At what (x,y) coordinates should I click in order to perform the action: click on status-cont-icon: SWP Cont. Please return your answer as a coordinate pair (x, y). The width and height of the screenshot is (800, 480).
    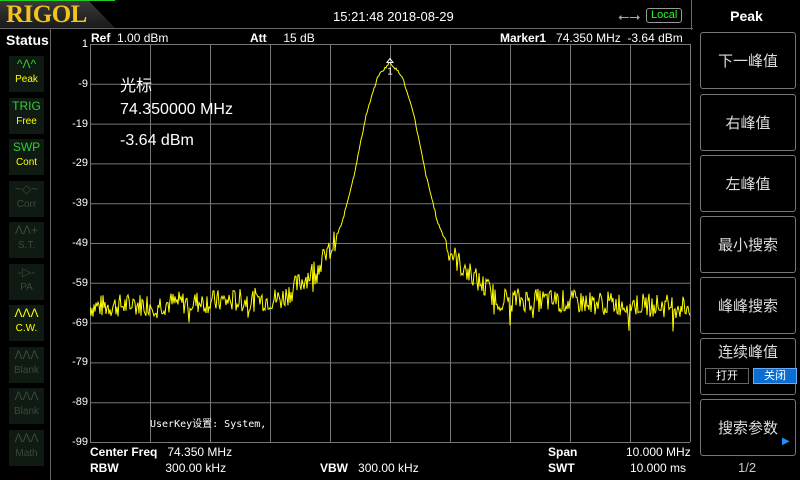
    Looking at the image, I should click on (26, 157).